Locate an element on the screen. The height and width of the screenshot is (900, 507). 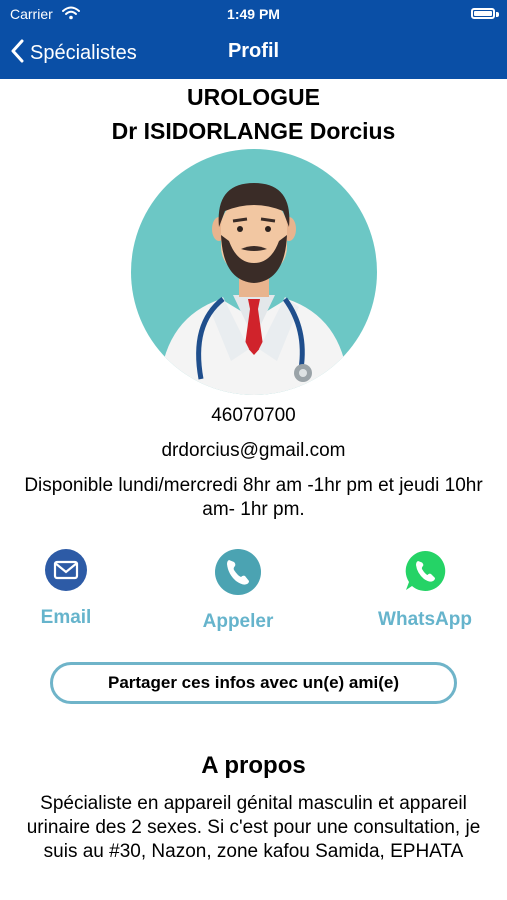
doctor-avatar is located at coordinates (254, 272).